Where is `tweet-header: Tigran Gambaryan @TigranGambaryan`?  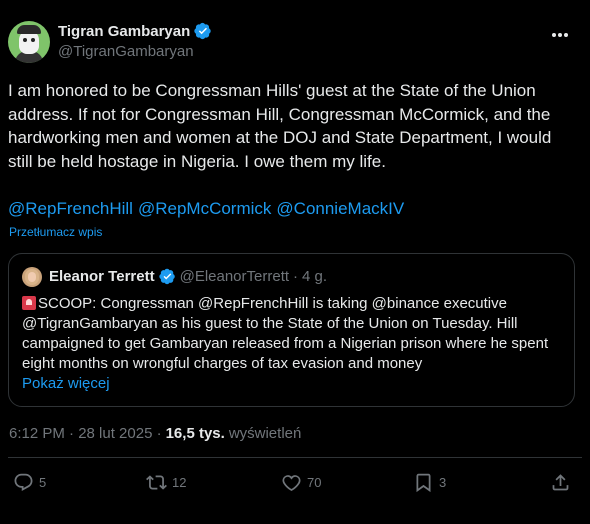
tweet-header: Tigran Gambaryan @TigranGambaryan is located at coordinates (295, 42).